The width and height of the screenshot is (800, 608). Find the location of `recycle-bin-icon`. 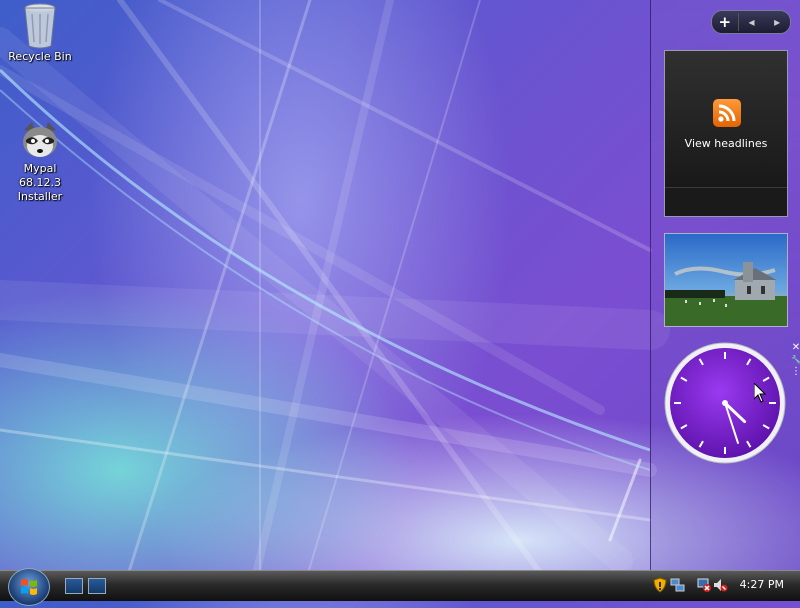

recycle-bin-icon is located at coordinates (40, 25).